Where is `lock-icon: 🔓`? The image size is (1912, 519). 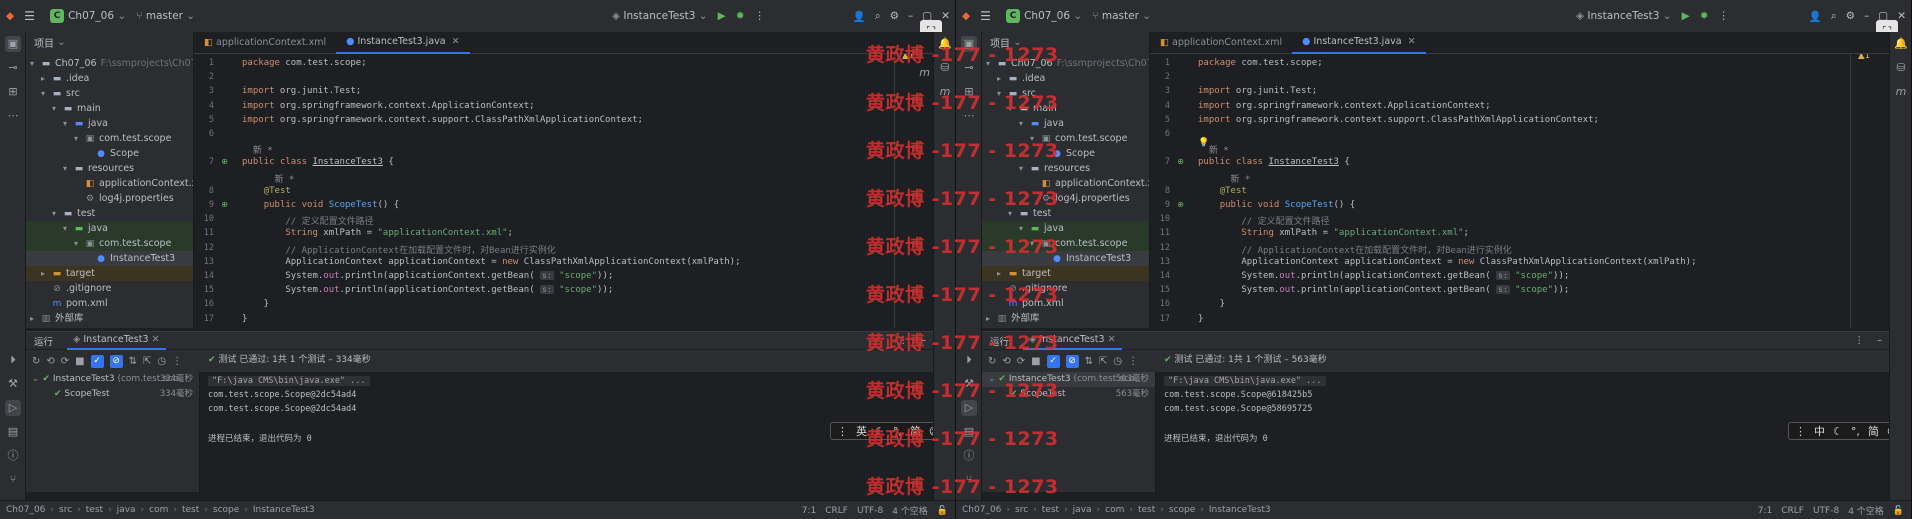 lock-icon: 🔓 is located at coordinates (942, 511).